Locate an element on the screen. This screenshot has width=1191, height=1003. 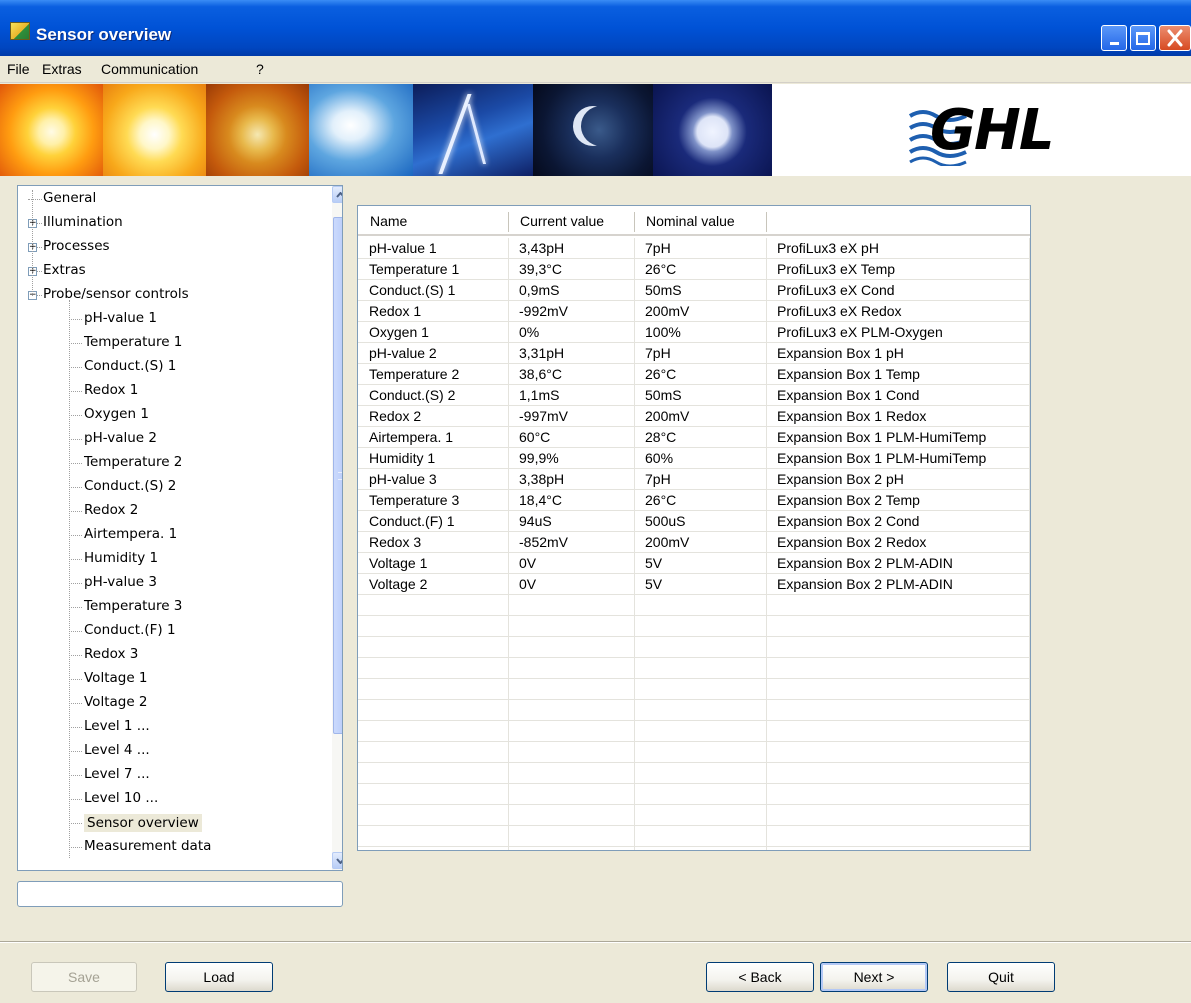
tree-node: Redox 1 is located at coordinates (168, 391).